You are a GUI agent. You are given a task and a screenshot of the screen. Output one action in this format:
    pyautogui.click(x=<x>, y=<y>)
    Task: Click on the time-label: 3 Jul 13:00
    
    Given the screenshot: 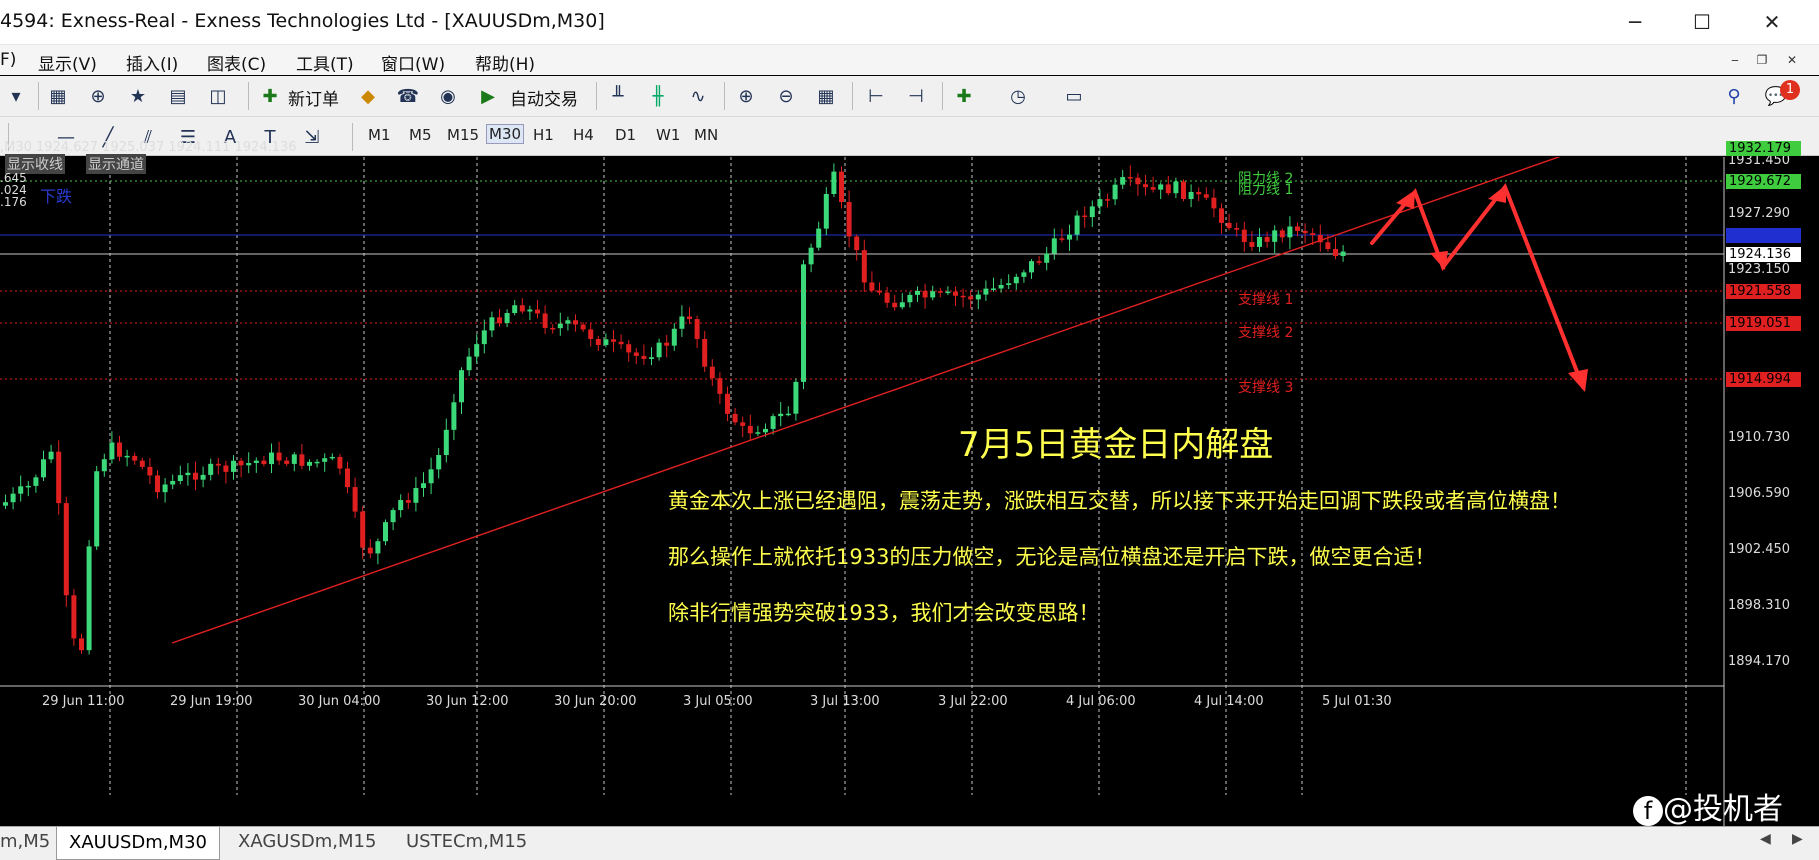 What is the action you would take?
    pyautogui.click(x=845, y=701)
    